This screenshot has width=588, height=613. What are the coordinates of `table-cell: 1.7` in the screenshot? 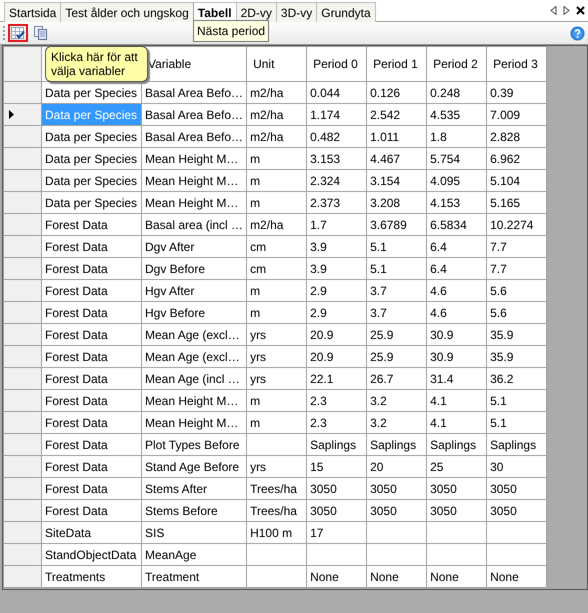 It's located at (336, 225).